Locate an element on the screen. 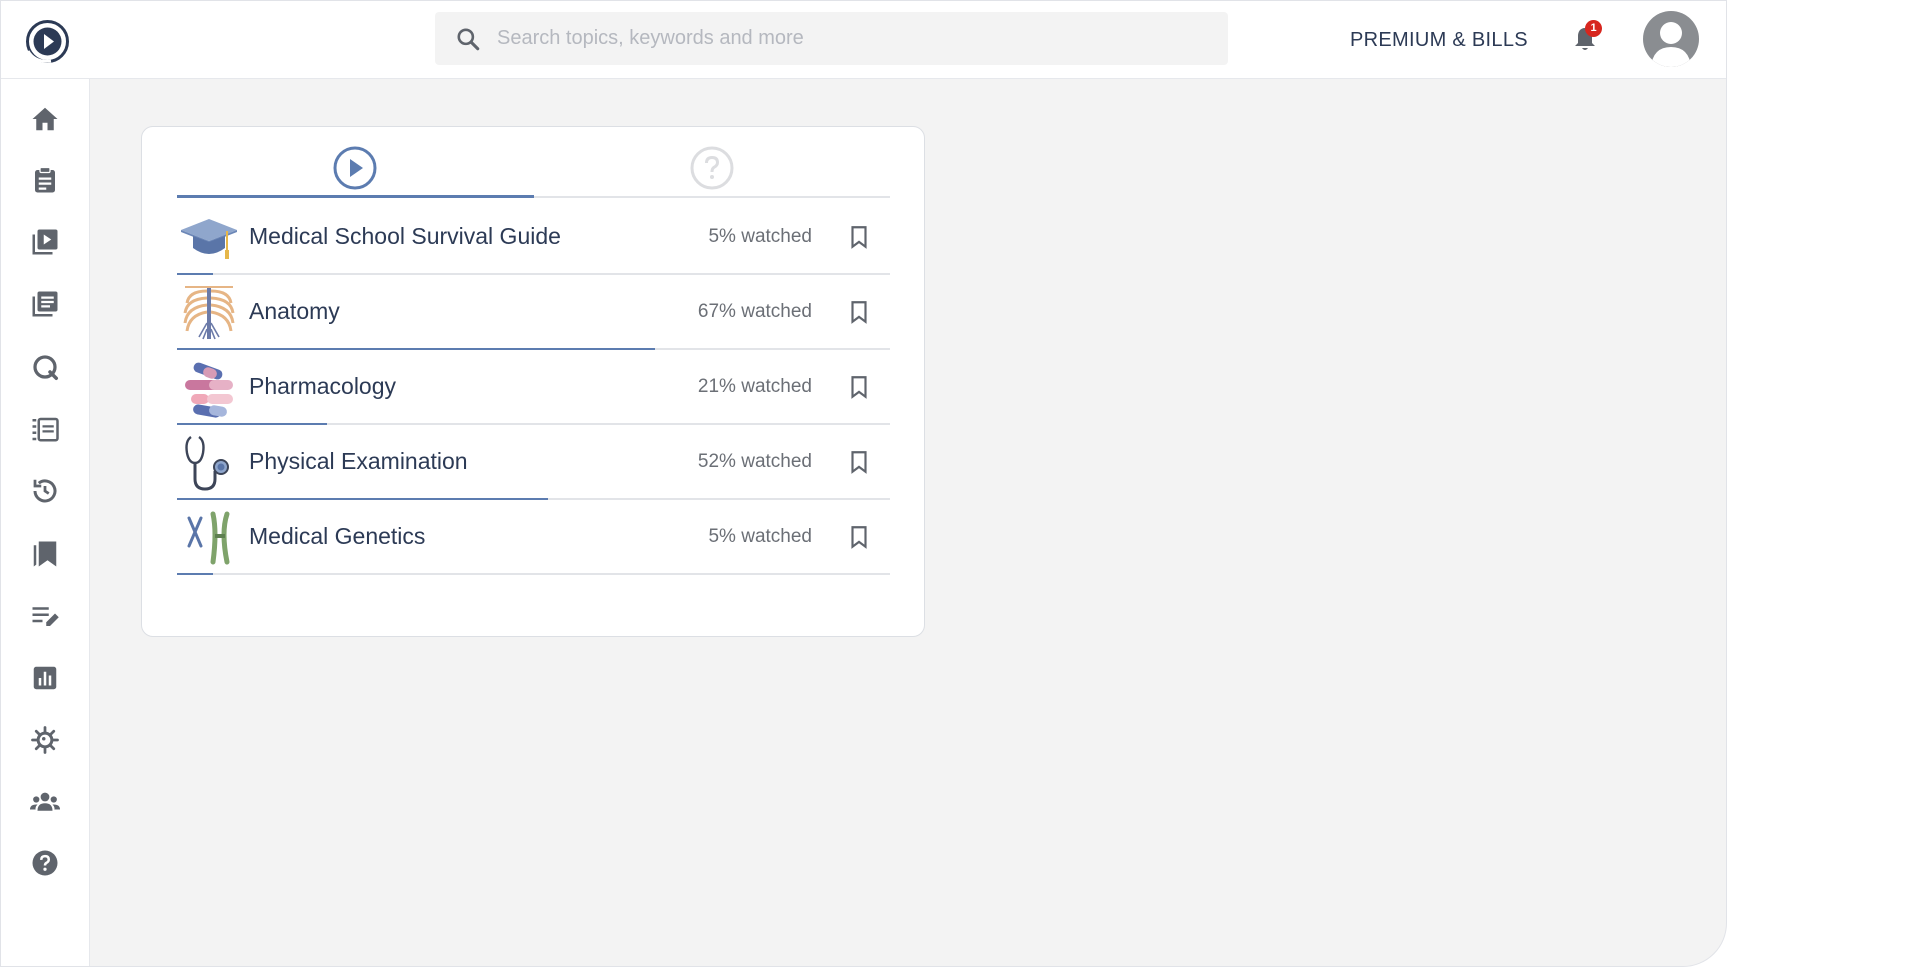 The width and height of the screenshot is (1920, 967). sidebar-item-notes is located at coordinates (45, 616).